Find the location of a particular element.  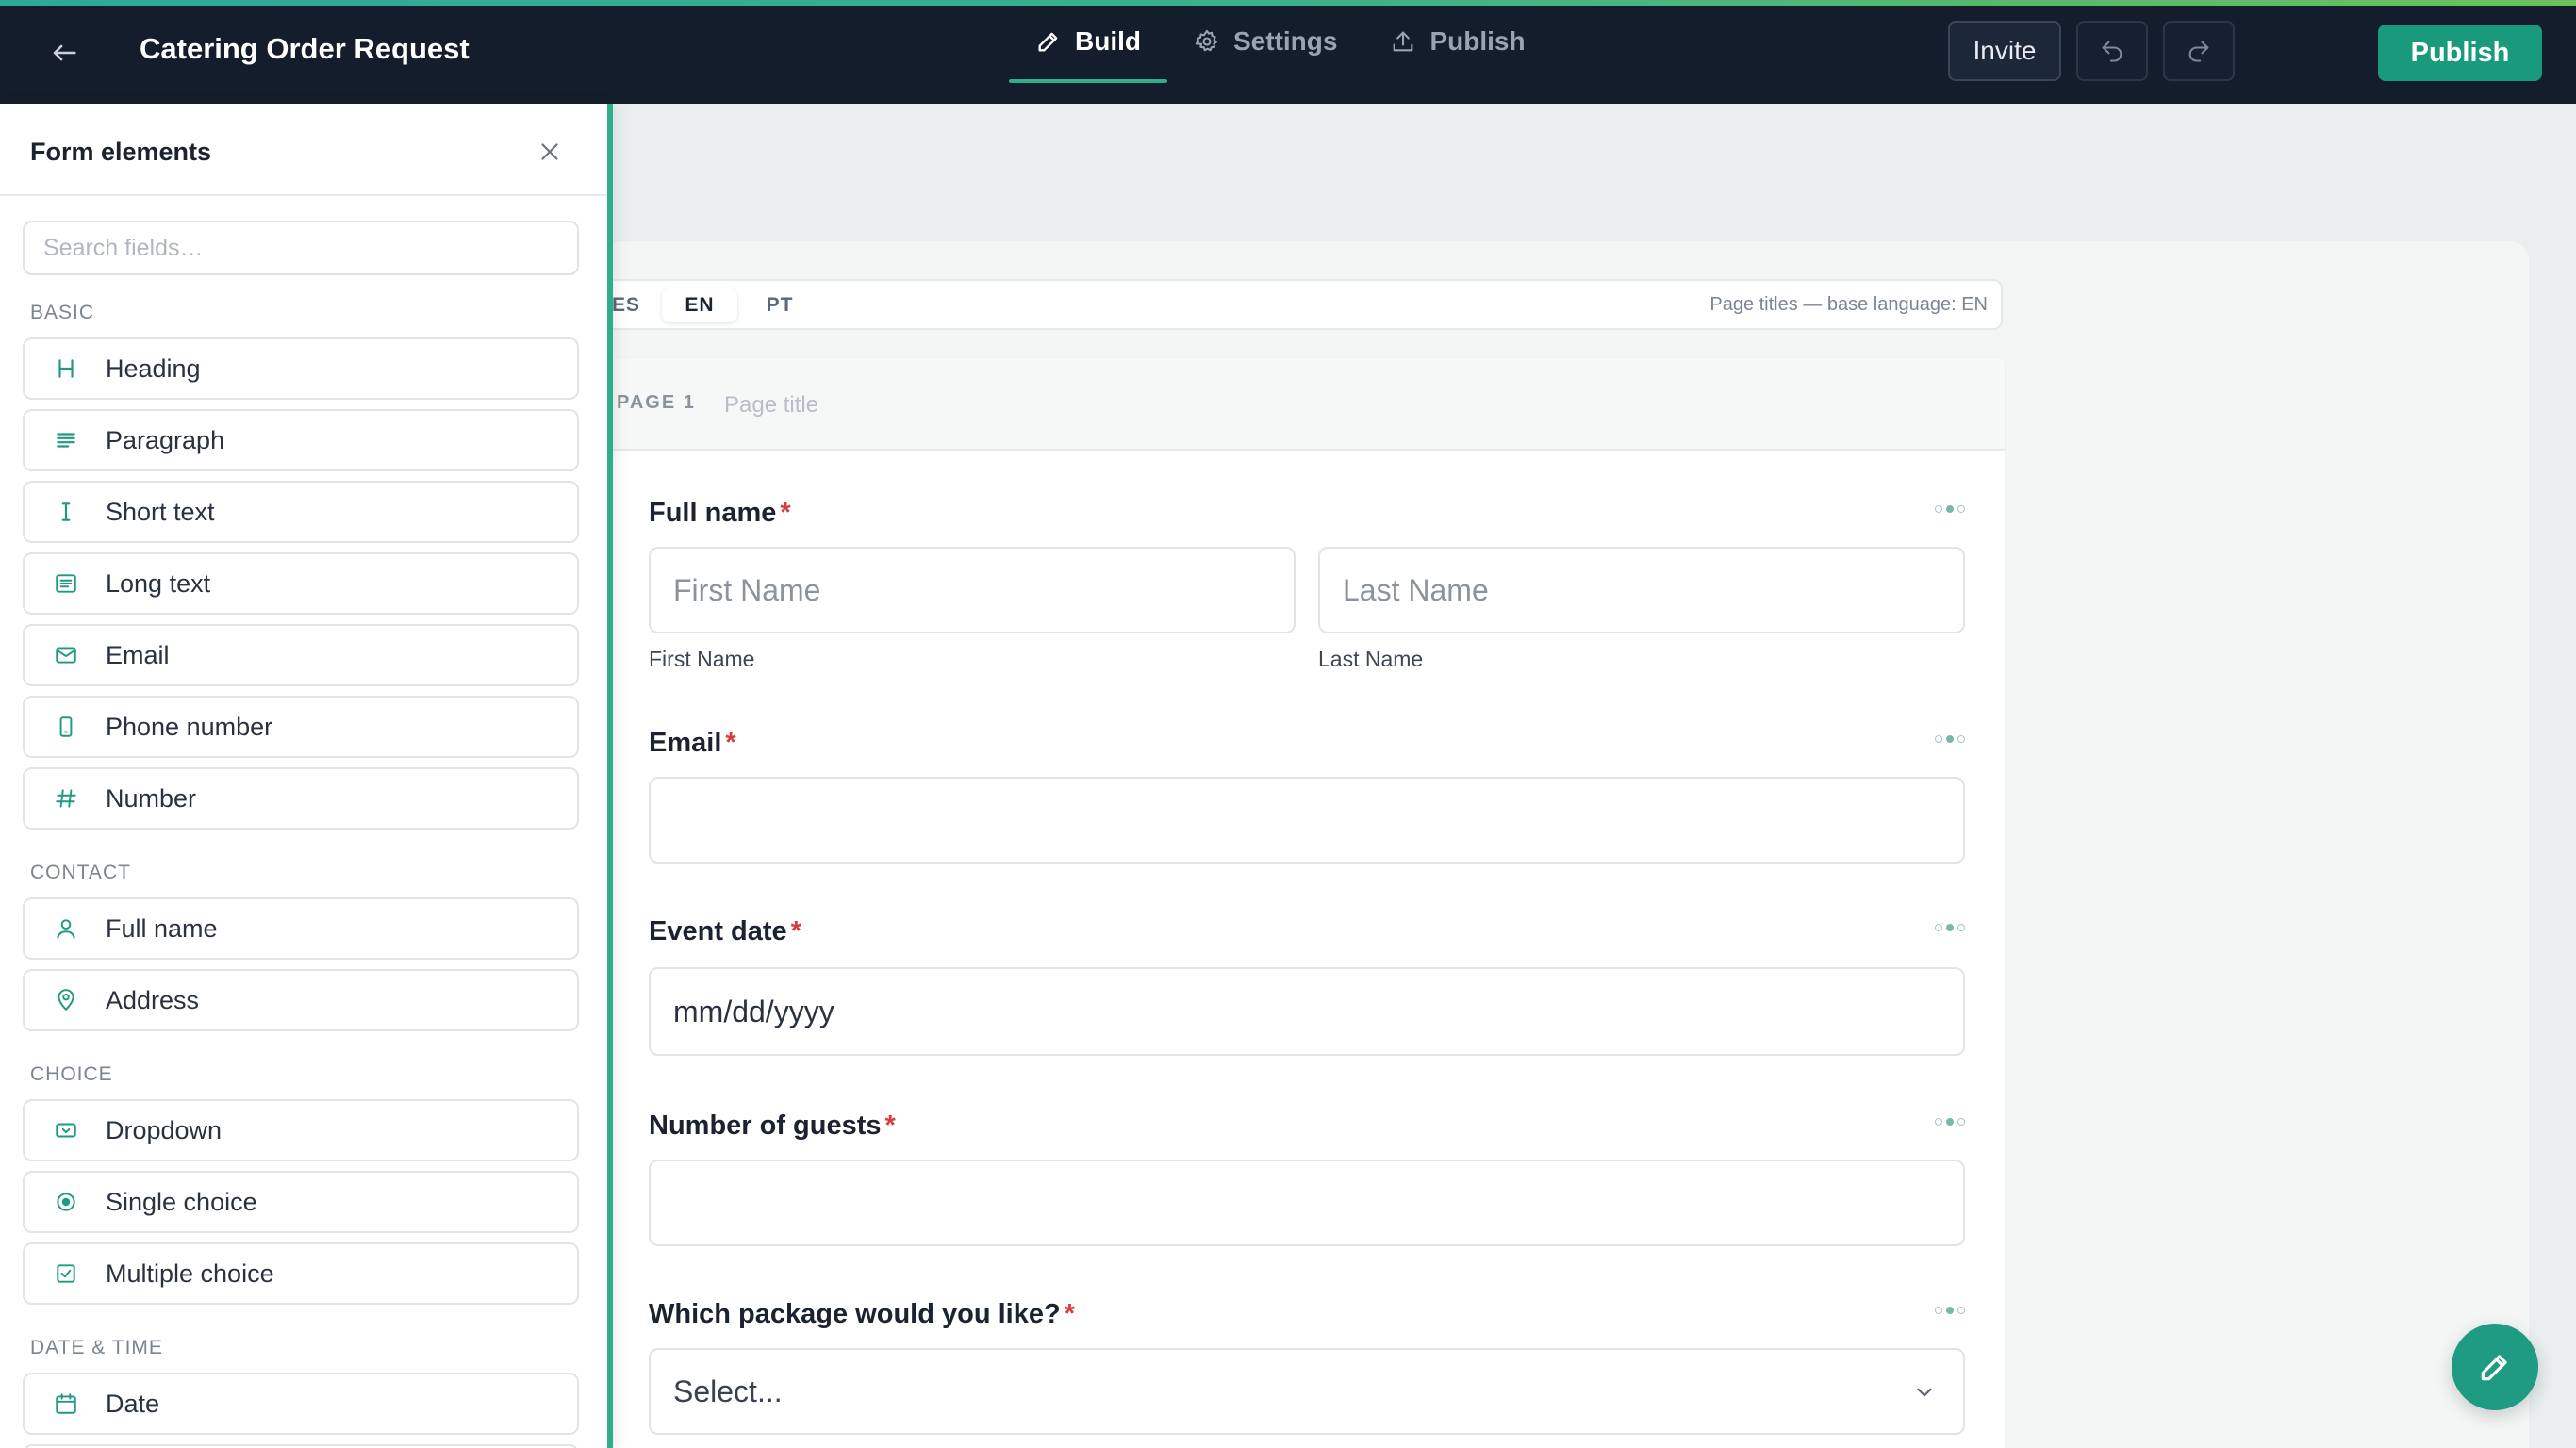

first-name-input: First Name is located at coordinates (972, 590).